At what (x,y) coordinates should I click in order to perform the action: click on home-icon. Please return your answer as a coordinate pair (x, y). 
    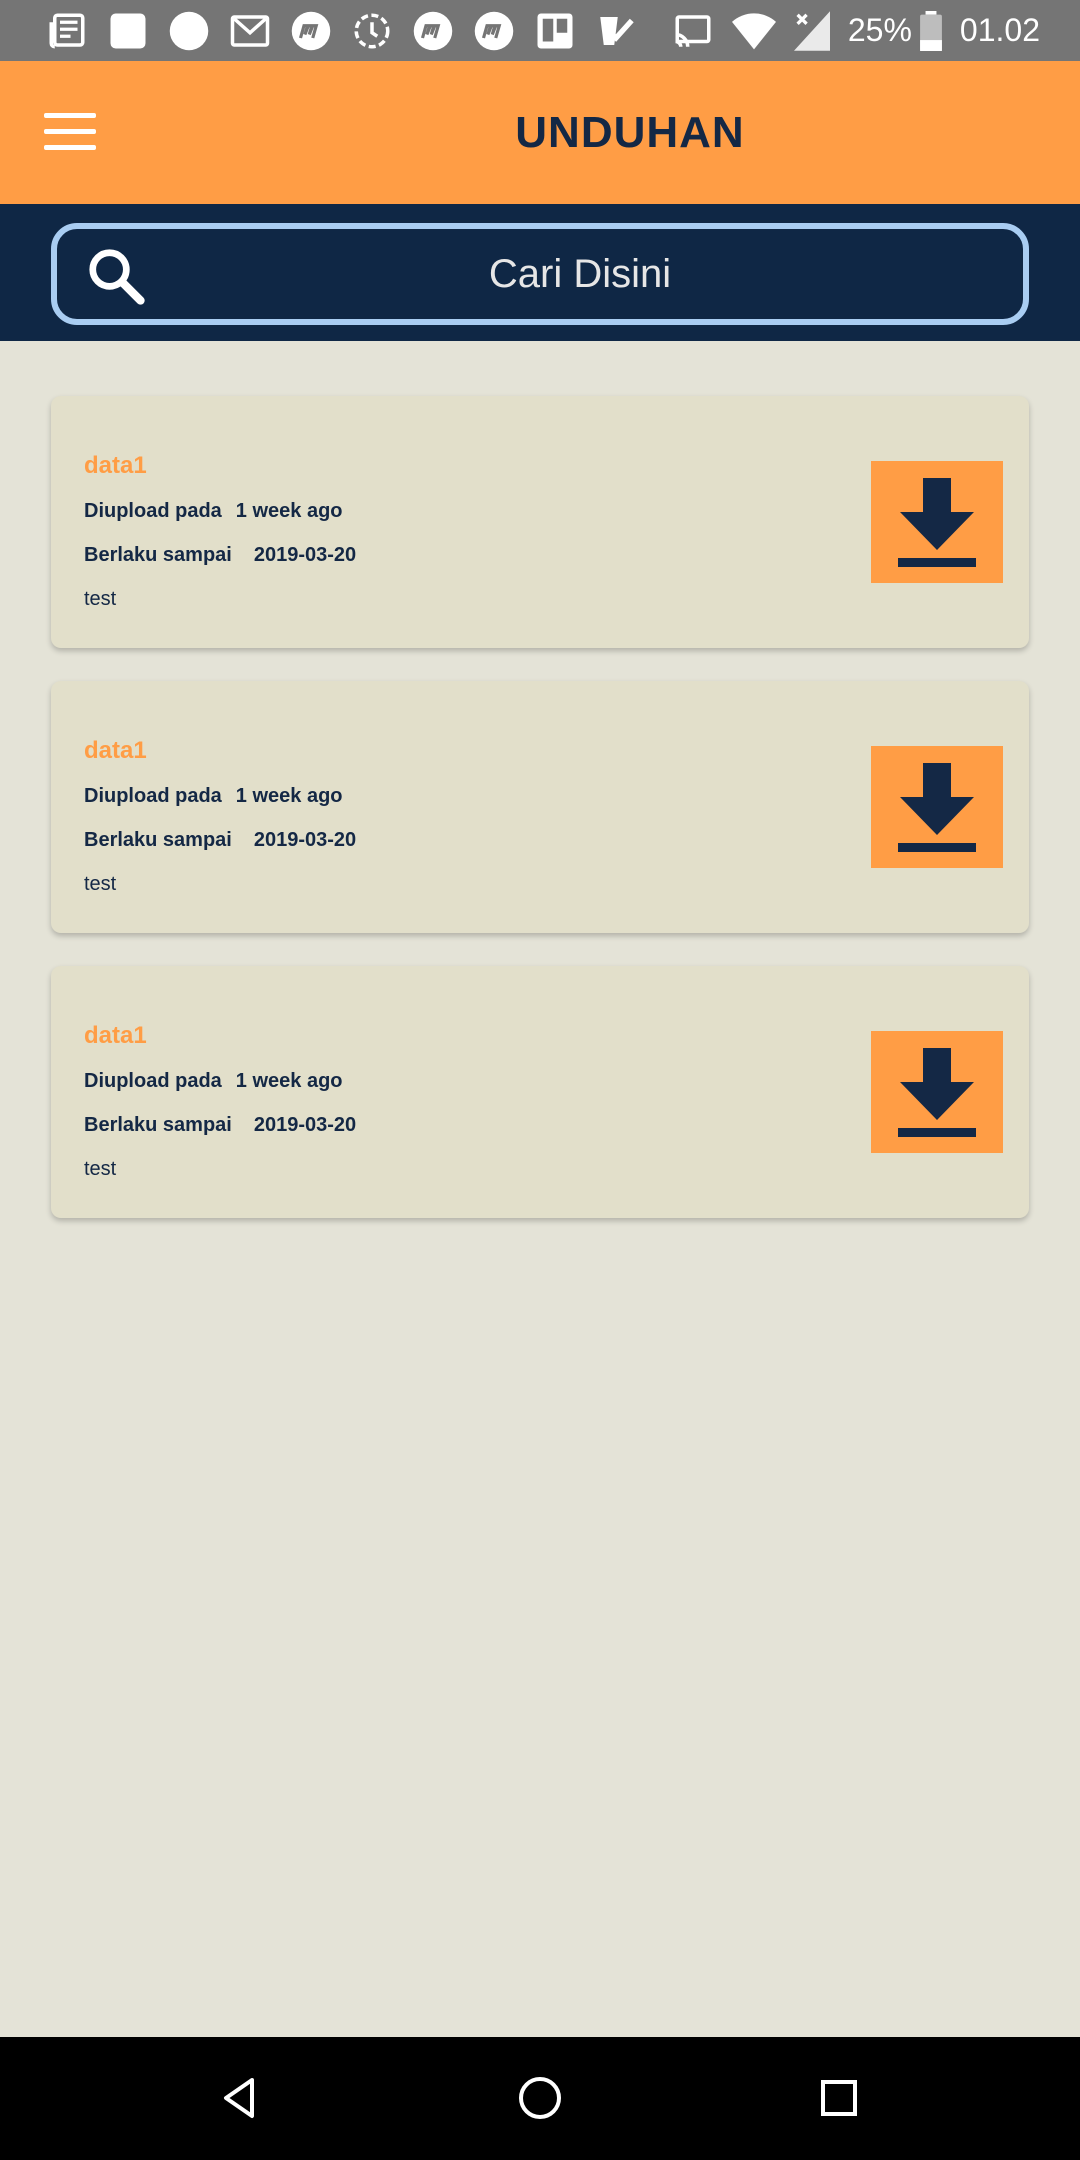
    Looking at the image, I should click on (540, 2098).